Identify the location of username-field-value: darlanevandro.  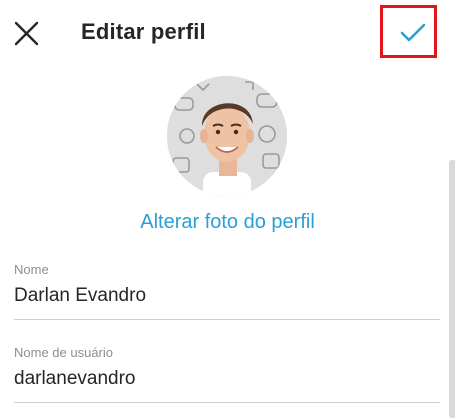
(74, 379).